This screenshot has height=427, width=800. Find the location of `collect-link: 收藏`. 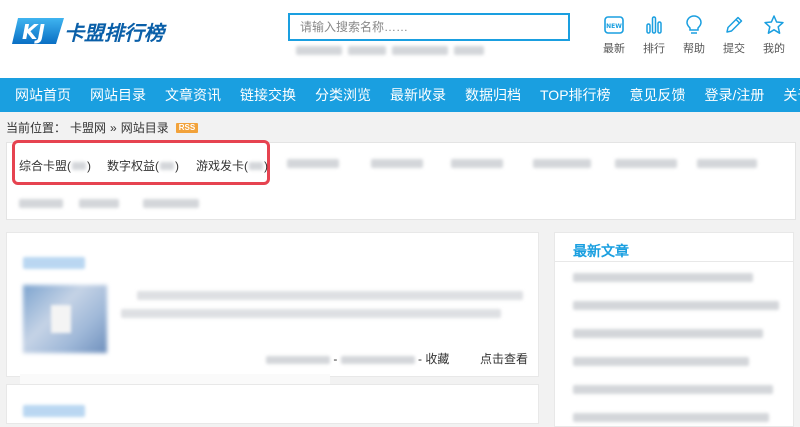

collect-link: 收藏 is located at coordinates (437, 359).